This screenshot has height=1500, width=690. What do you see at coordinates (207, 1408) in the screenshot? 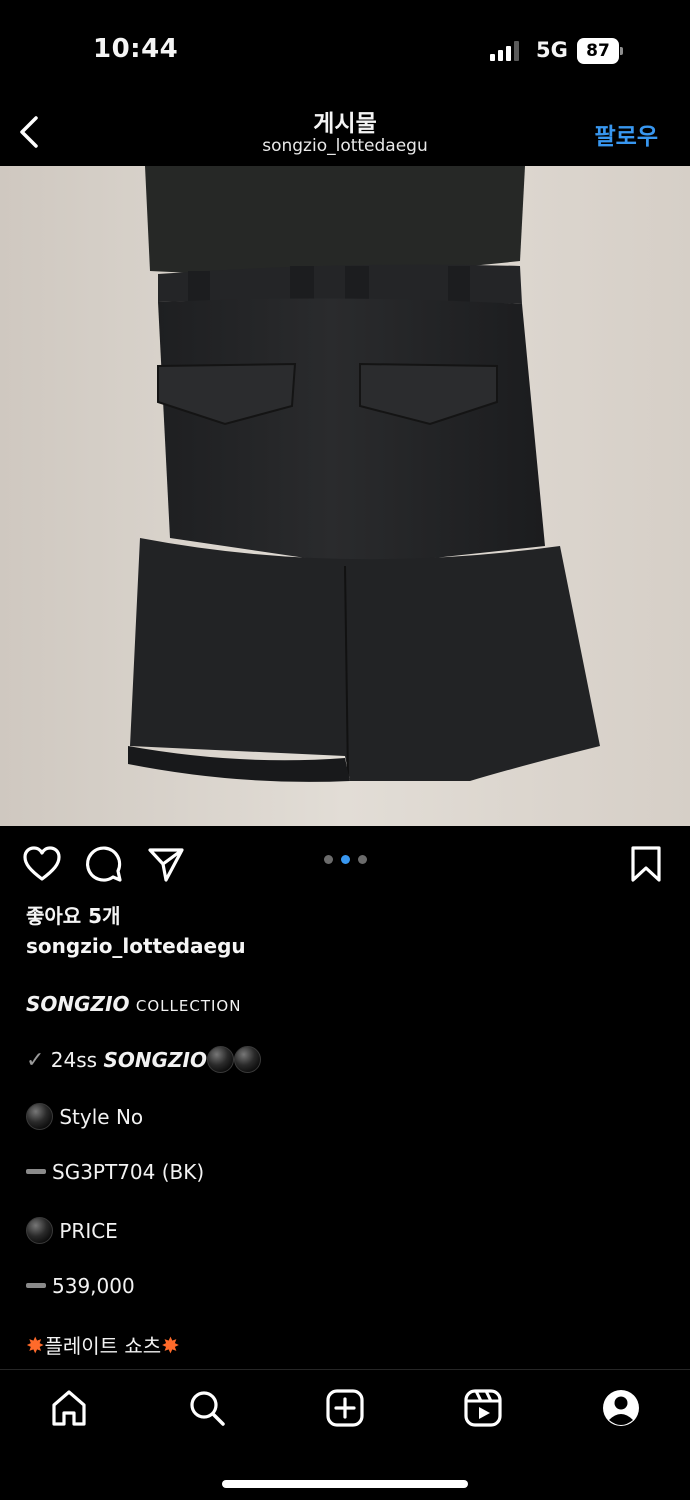
I see `search-icon` at bounding box center [207, 1408].